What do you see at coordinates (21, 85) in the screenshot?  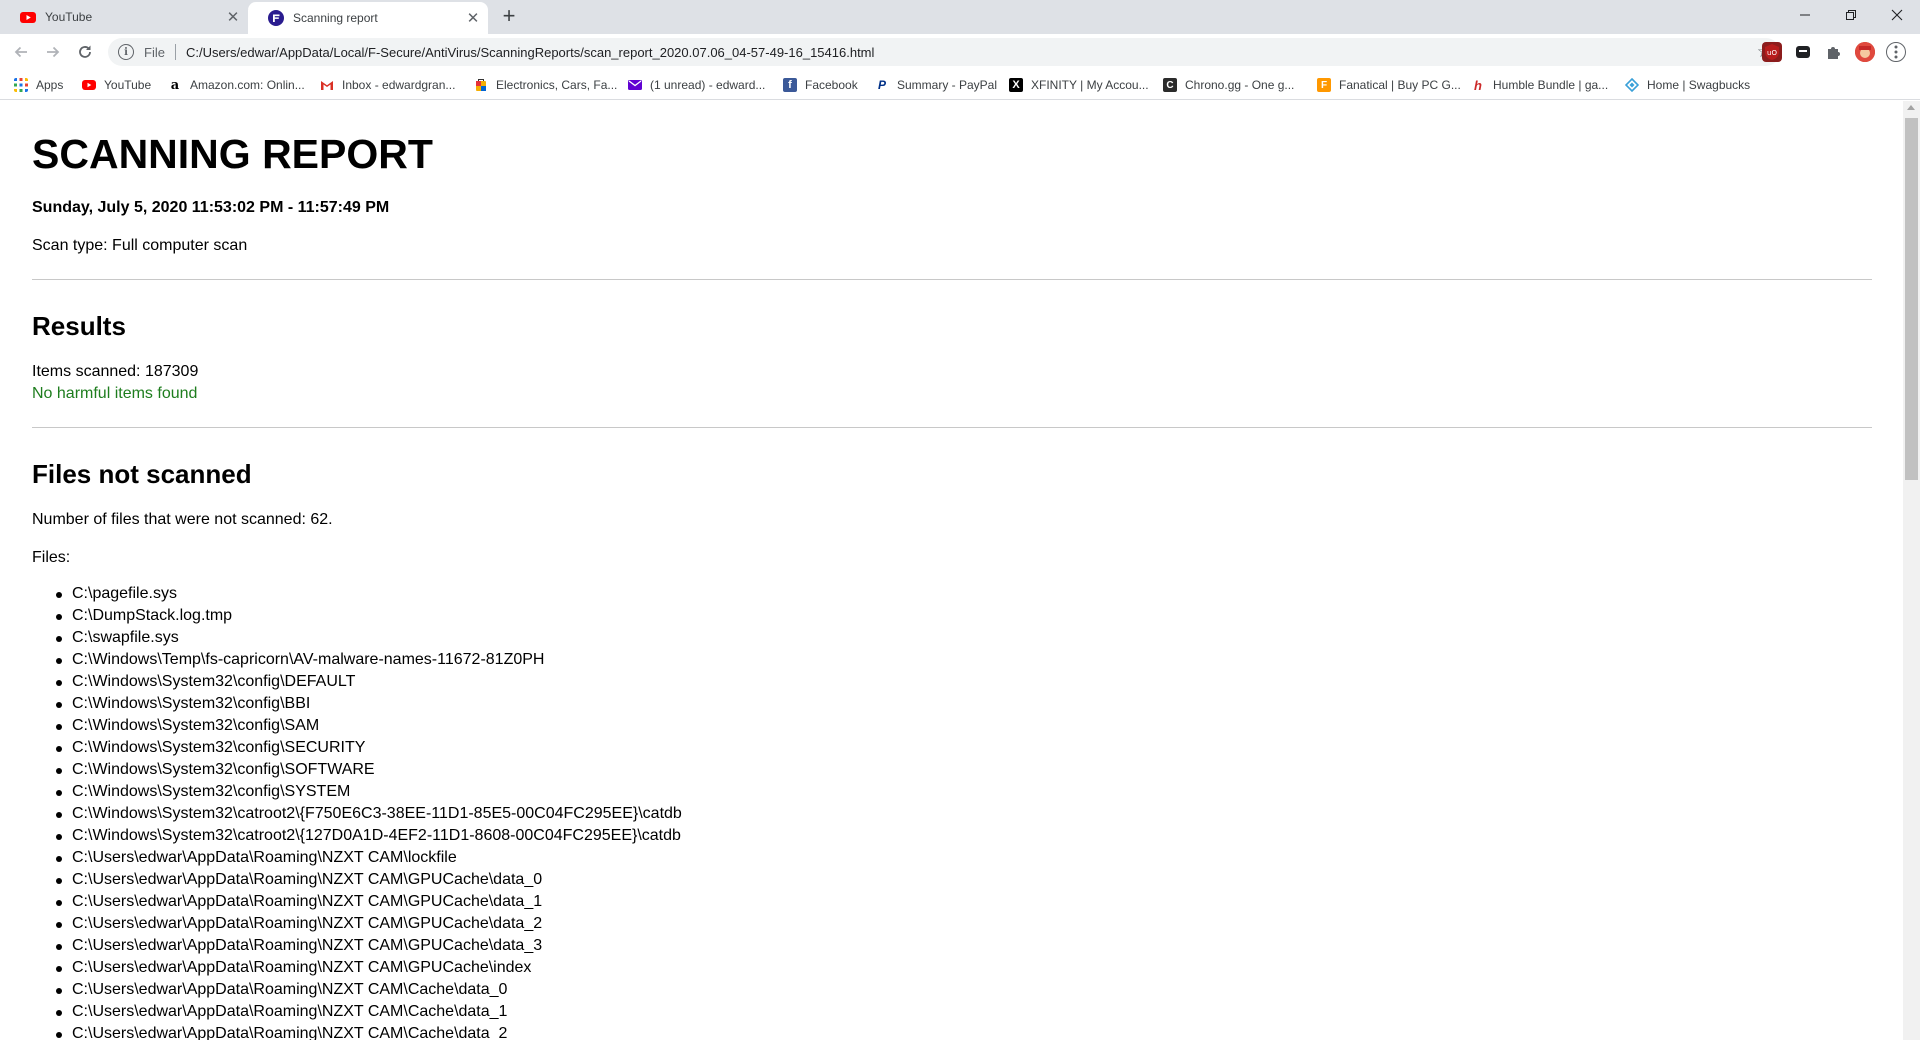 I see `apps-grid-icon` at bounding box center [21, 85].